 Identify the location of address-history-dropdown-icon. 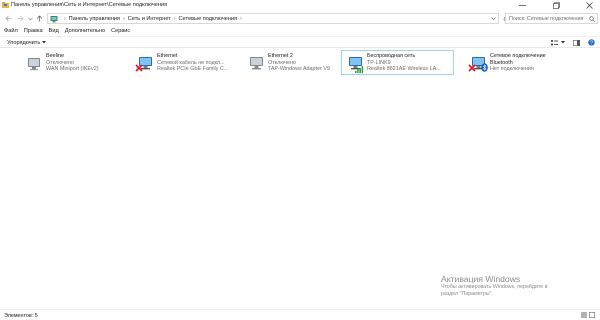
(493, 18).